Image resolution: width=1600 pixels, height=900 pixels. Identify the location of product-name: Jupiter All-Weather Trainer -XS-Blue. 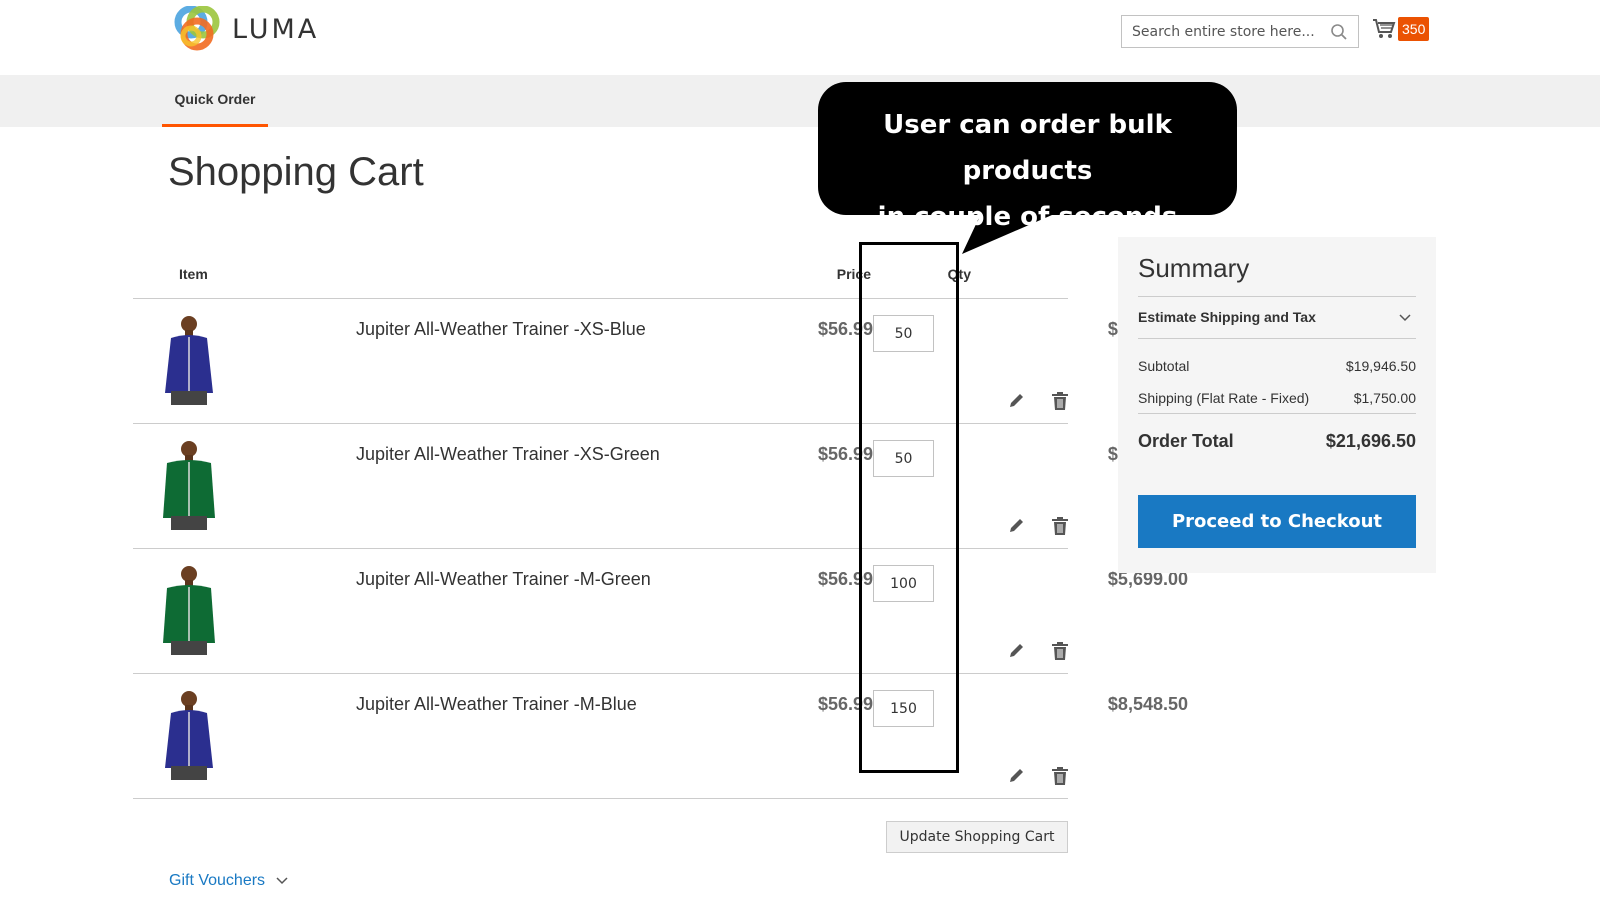
(501, 329).